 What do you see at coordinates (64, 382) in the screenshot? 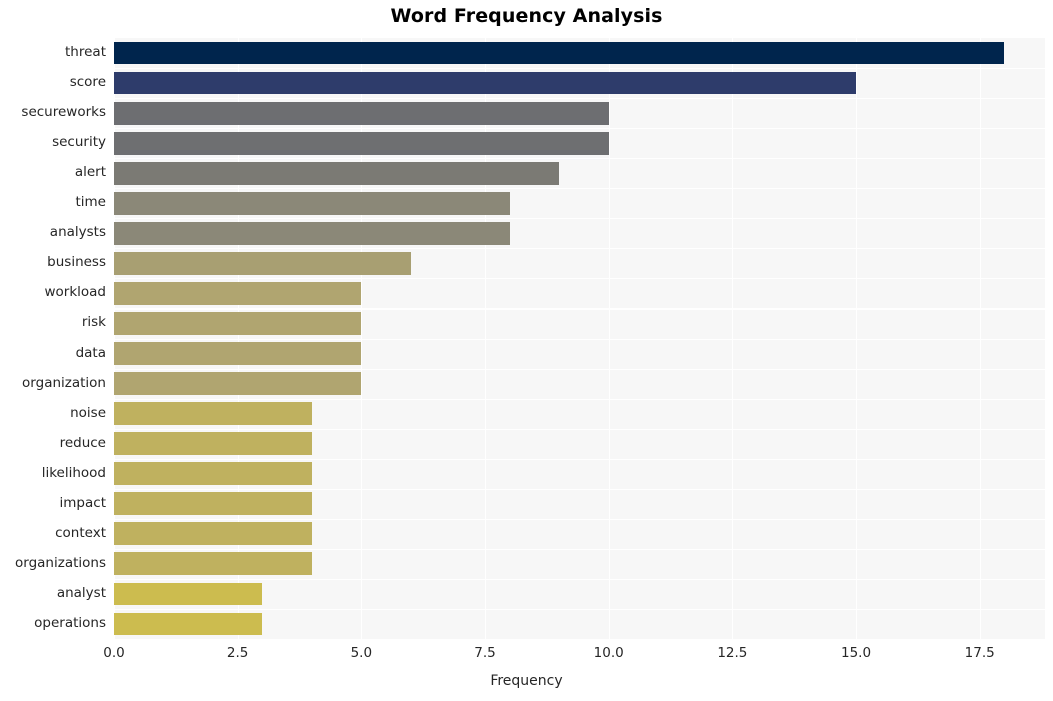
I see `y-tick-label-organization: organization` at bounding box center [64, 382].